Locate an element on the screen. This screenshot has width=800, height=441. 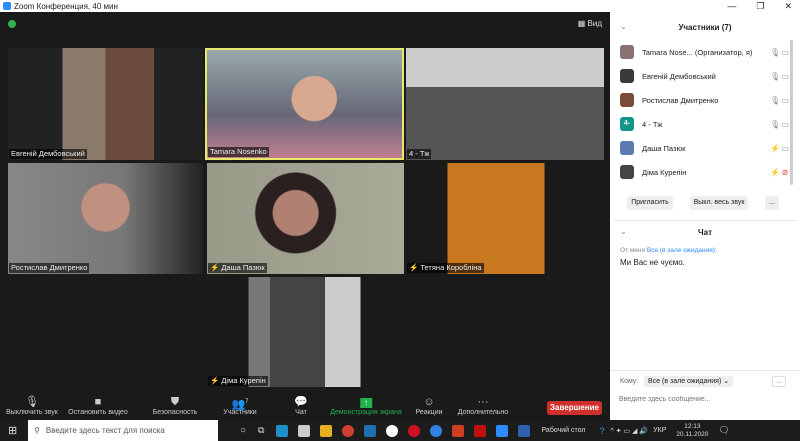
share-screen-button: ↑ Демонстрация экрана is located at coordinates (366, 405).